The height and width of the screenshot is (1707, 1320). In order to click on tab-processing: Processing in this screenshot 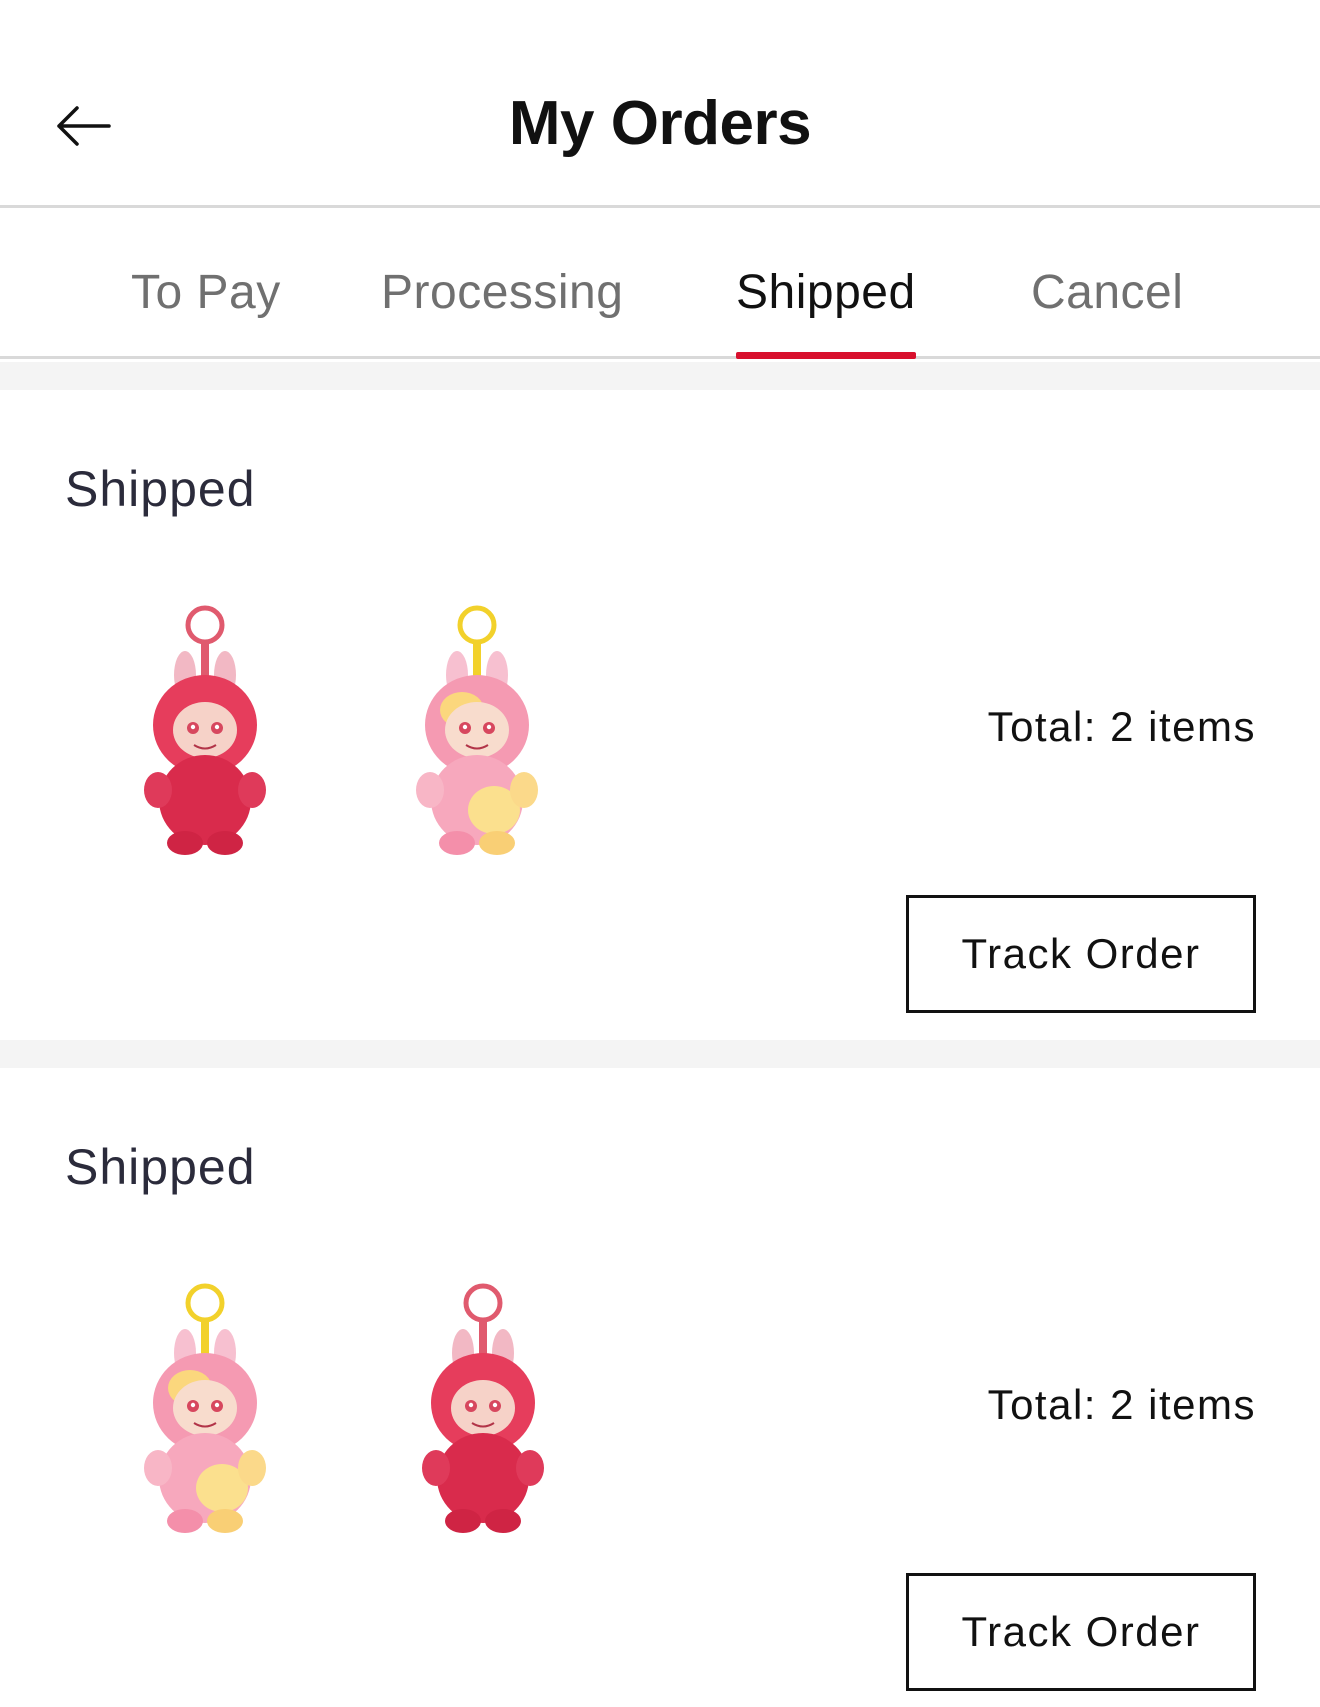, I will do `click(502, 312)`.